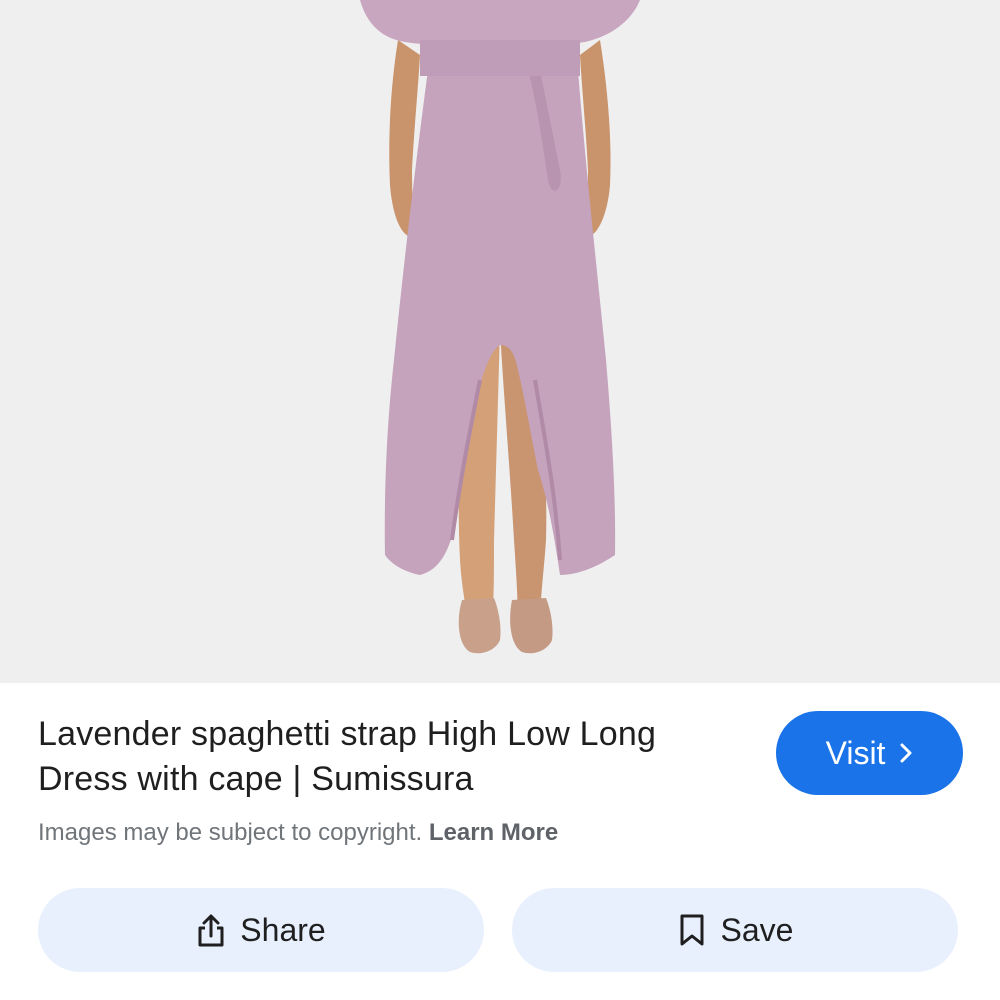 The height and width of the screenshot is (1000, 1000). What do you see at coordinates (479, 626) in the screenshot?
I see `left-shoe` at bounding box center [479, 626].